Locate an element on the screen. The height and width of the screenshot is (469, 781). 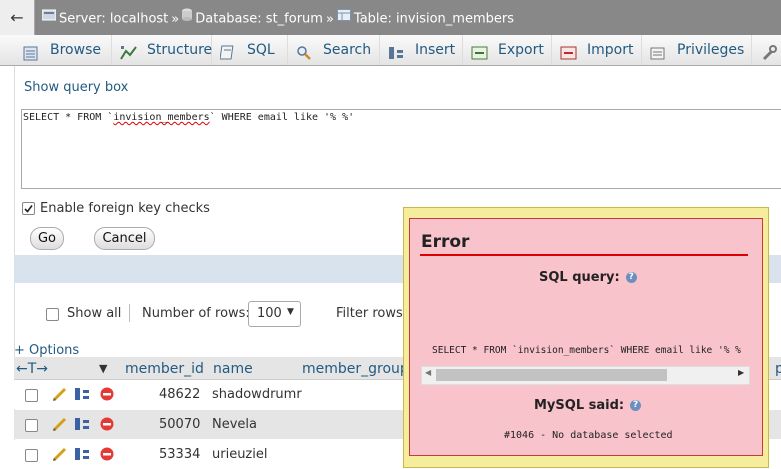
tab-import: Import is located at coordinates (596, 50).